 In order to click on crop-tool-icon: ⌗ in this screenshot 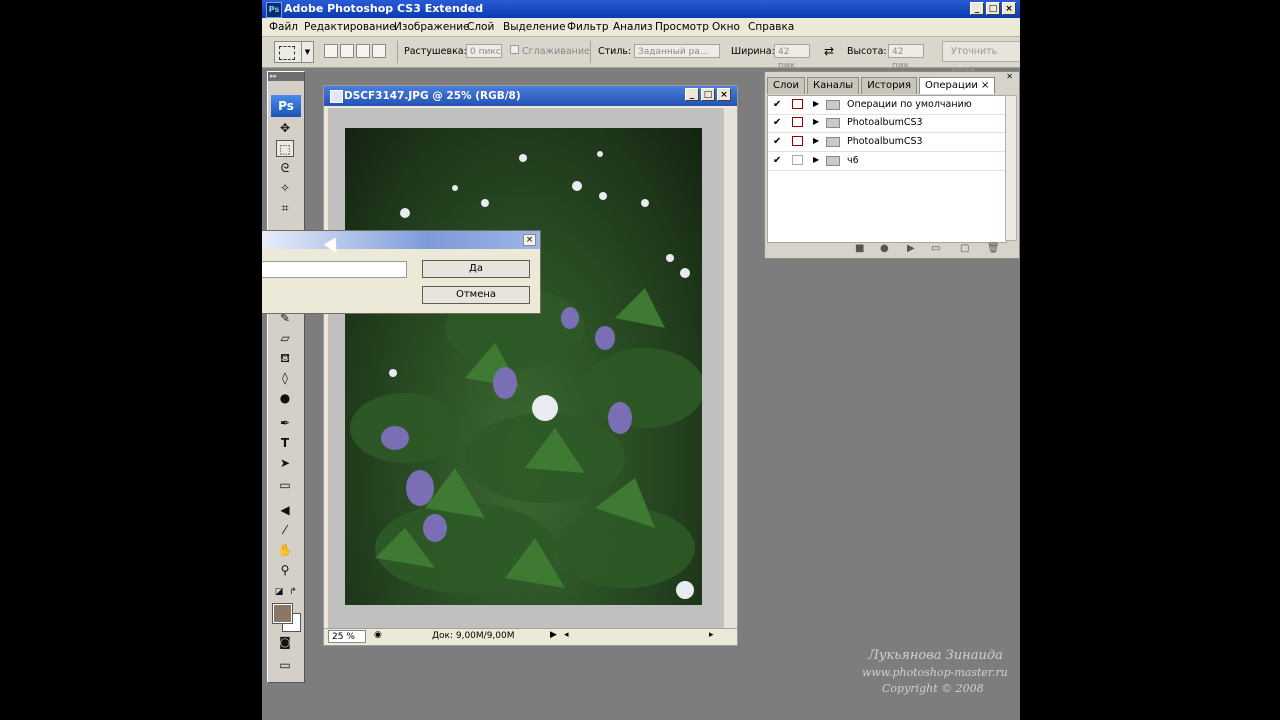, I will do `click(285, 208)`.